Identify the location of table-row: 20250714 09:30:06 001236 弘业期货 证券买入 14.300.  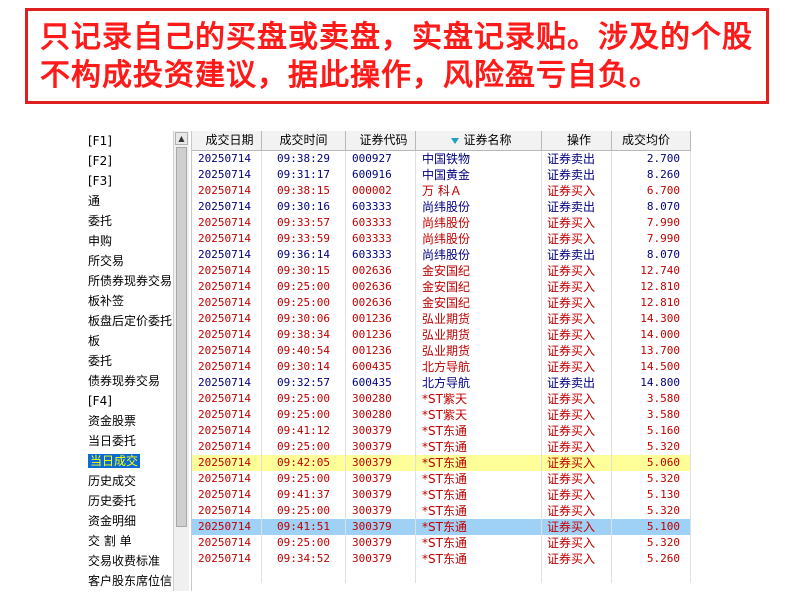
(441, 319).